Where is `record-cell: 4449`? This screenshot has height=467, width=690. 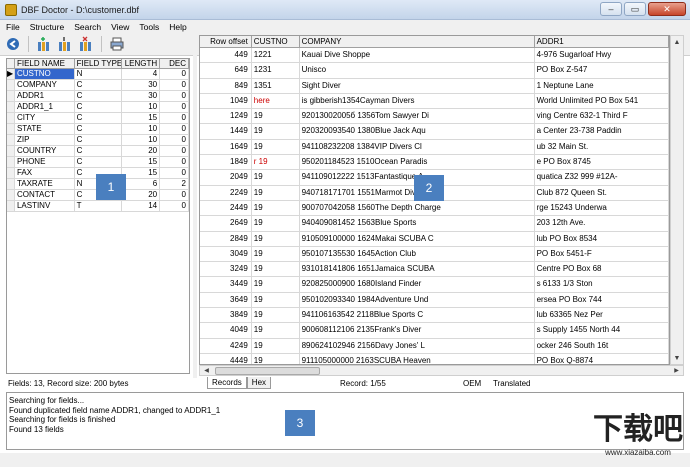
record-cell: 4449 is located at coordinates (226, 358).